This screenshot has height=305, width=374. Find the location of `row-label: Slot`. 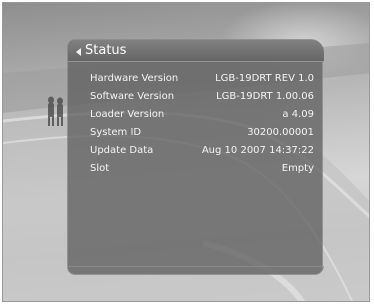

row-label: Slot is located at coordinates (100, 168).